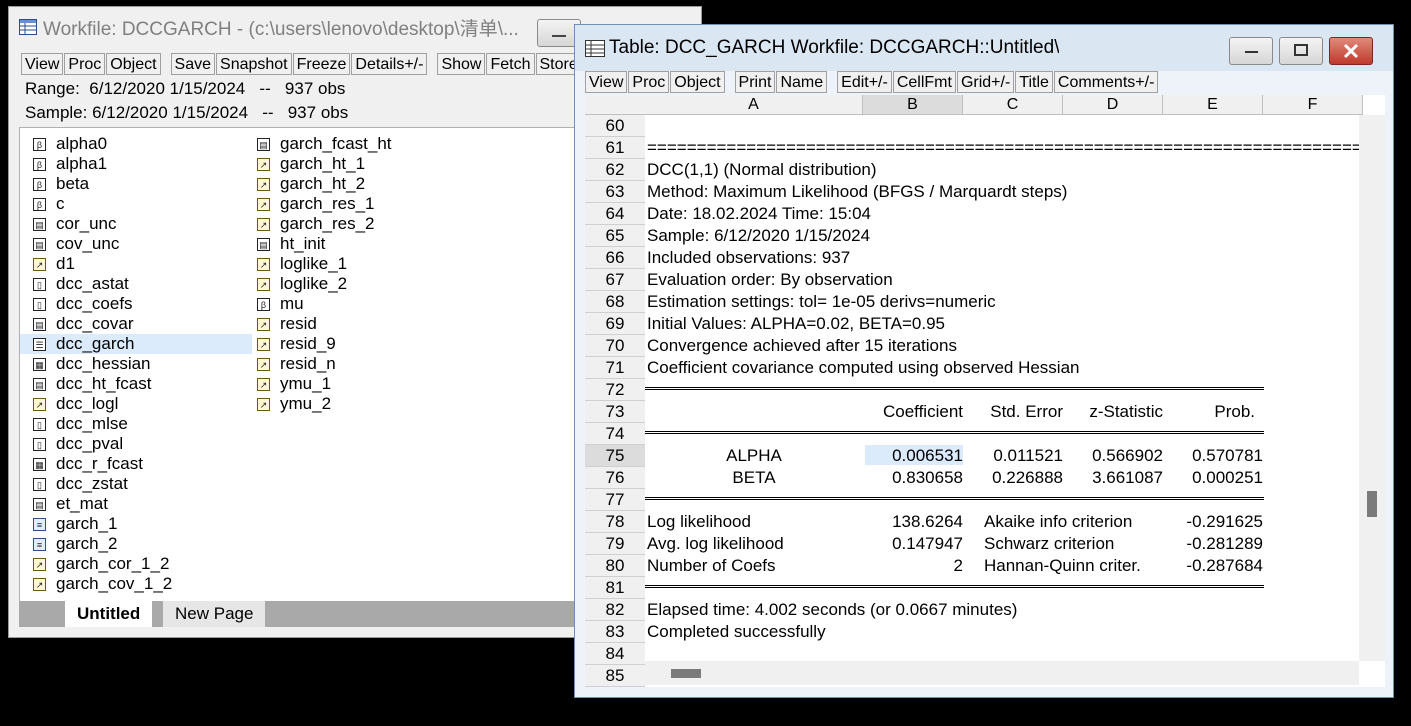 The width and height of the screenshot is (1411, 726). Describe the element at coordinates (136, 444) in the screenshot. I see `object-item-dcc_pval: ▯ dcc_pval` at that location.